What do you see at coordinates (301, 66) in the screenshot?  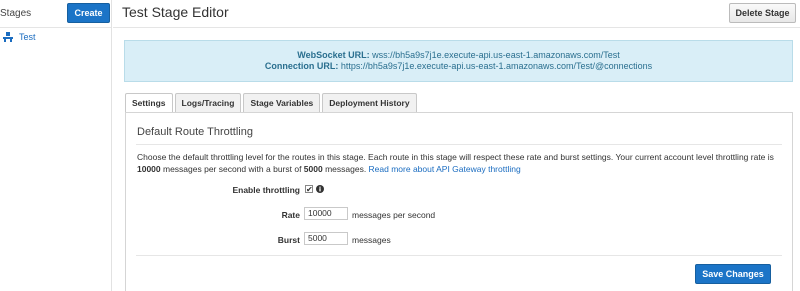 I see `connection-url-label: Connection URL:` at bounding box center [301, 66].